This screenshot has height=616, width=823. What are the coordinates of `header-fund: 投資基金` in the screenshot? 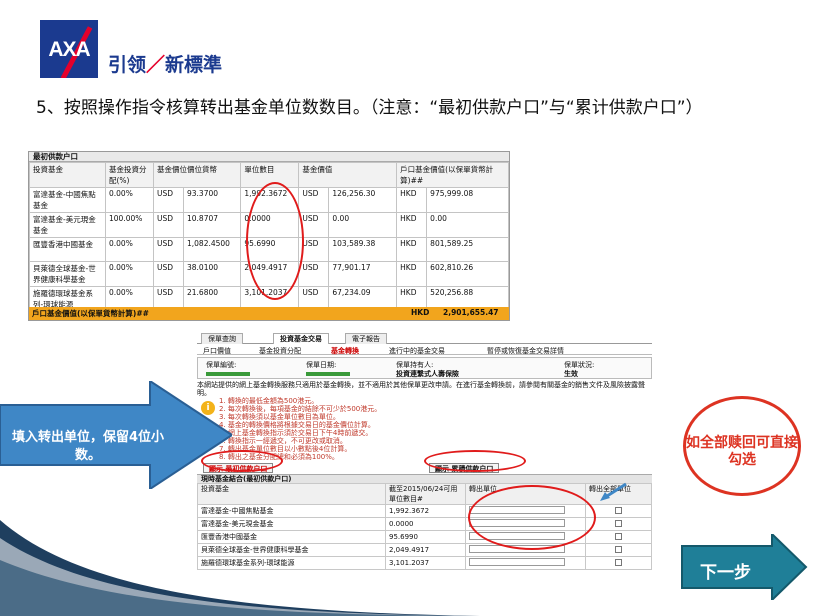 It's located at (67, 175).